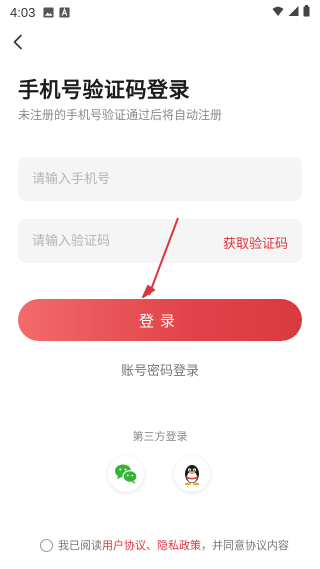 The image size is (320, 569). What do you see at coordinates (278, 11) in the screenshot?
I see `wifi-icon` at bounding box center [278, 11].